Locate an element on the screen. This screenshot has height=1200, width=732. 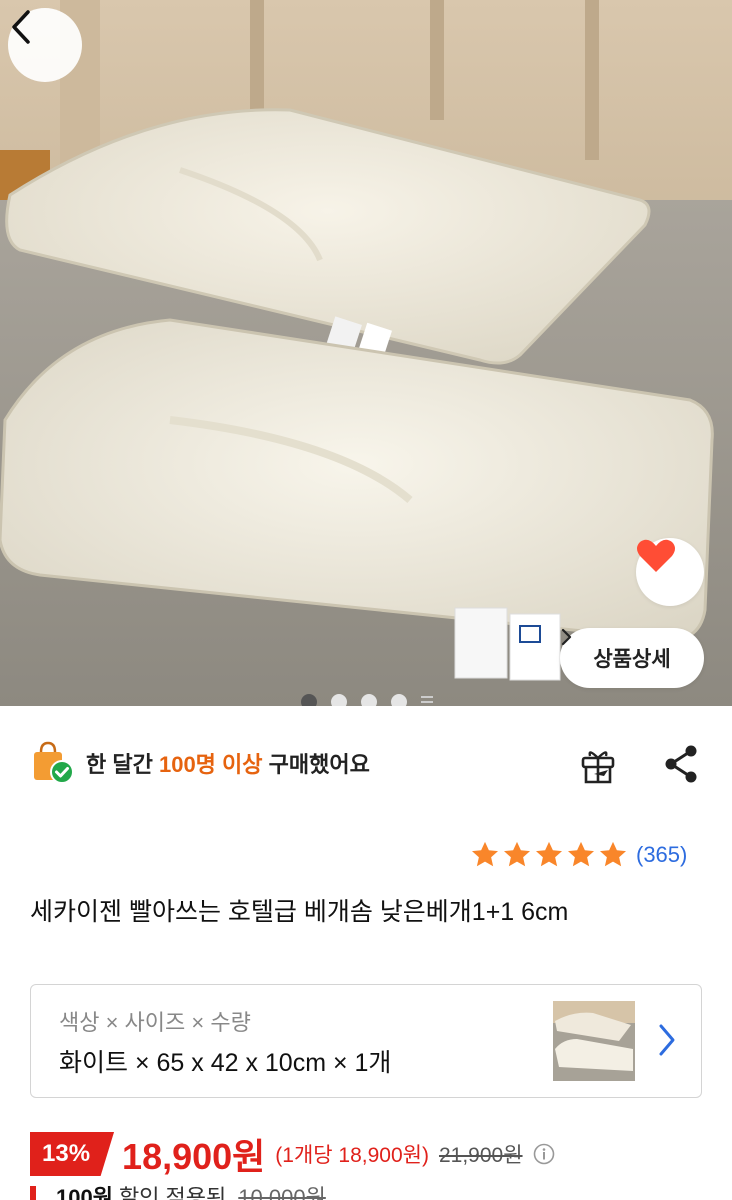
share-icon is located at coordinates (681, 764).